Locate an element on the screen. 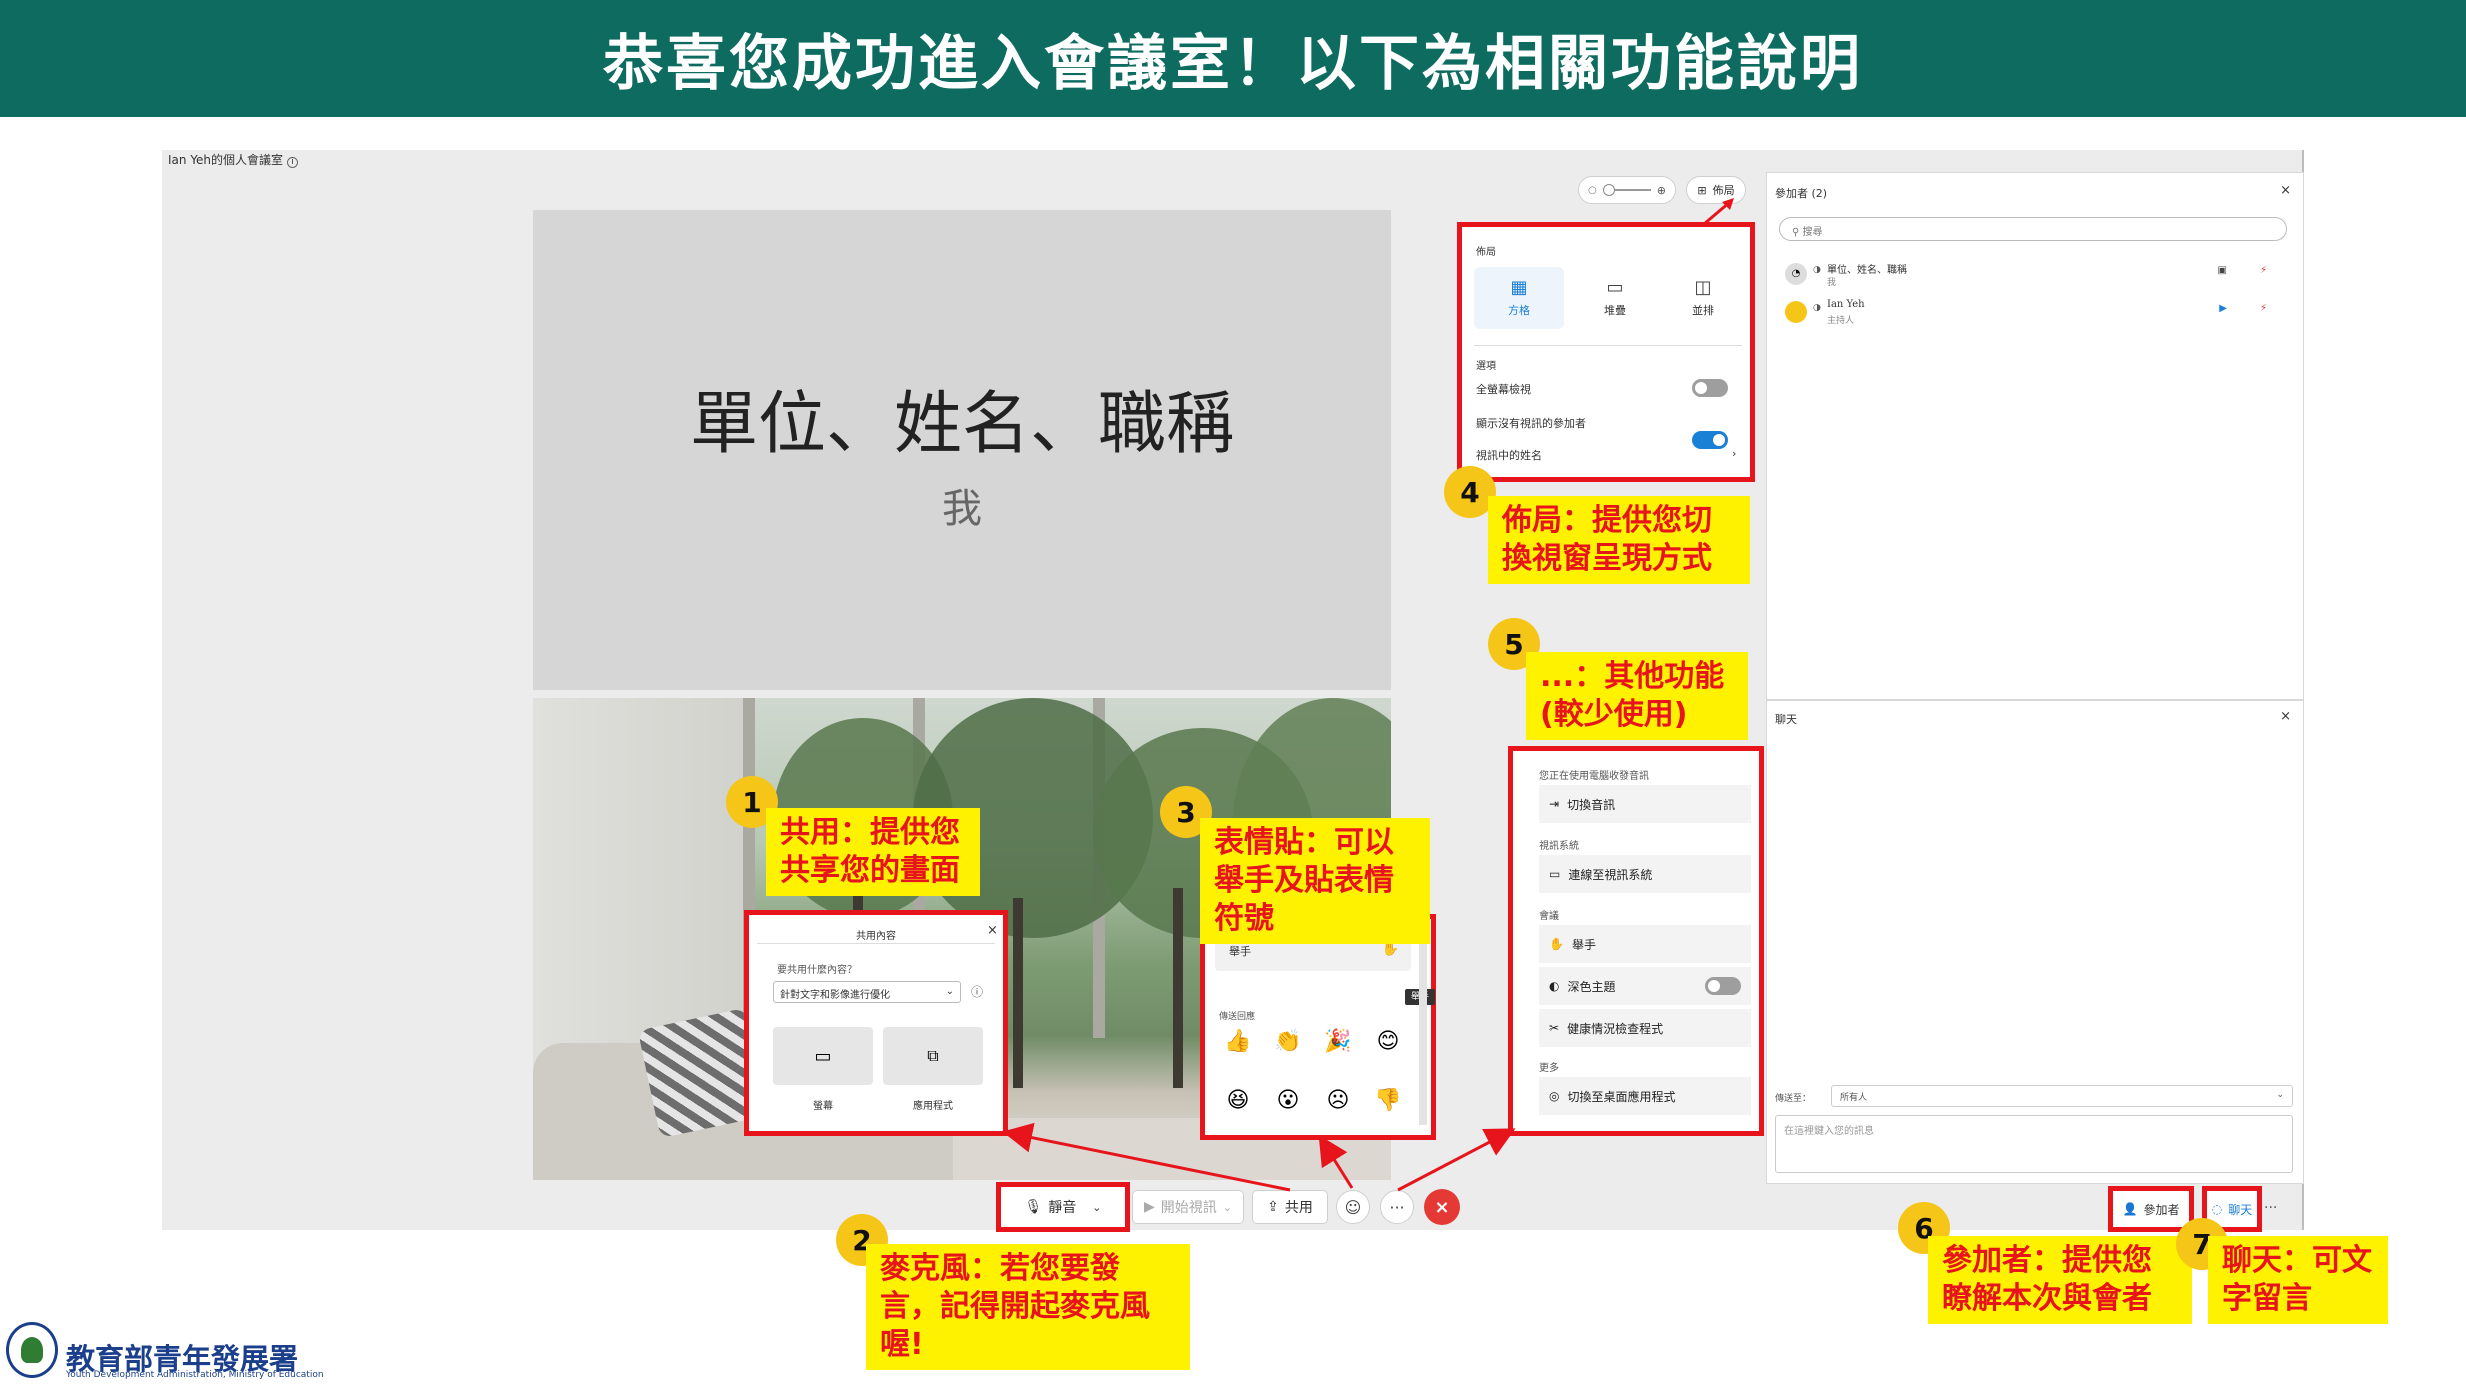 The width and height of the screenshot is (2466, 1386). desktop-app-icon: ◎ is located at coordinates (1554, 1096).